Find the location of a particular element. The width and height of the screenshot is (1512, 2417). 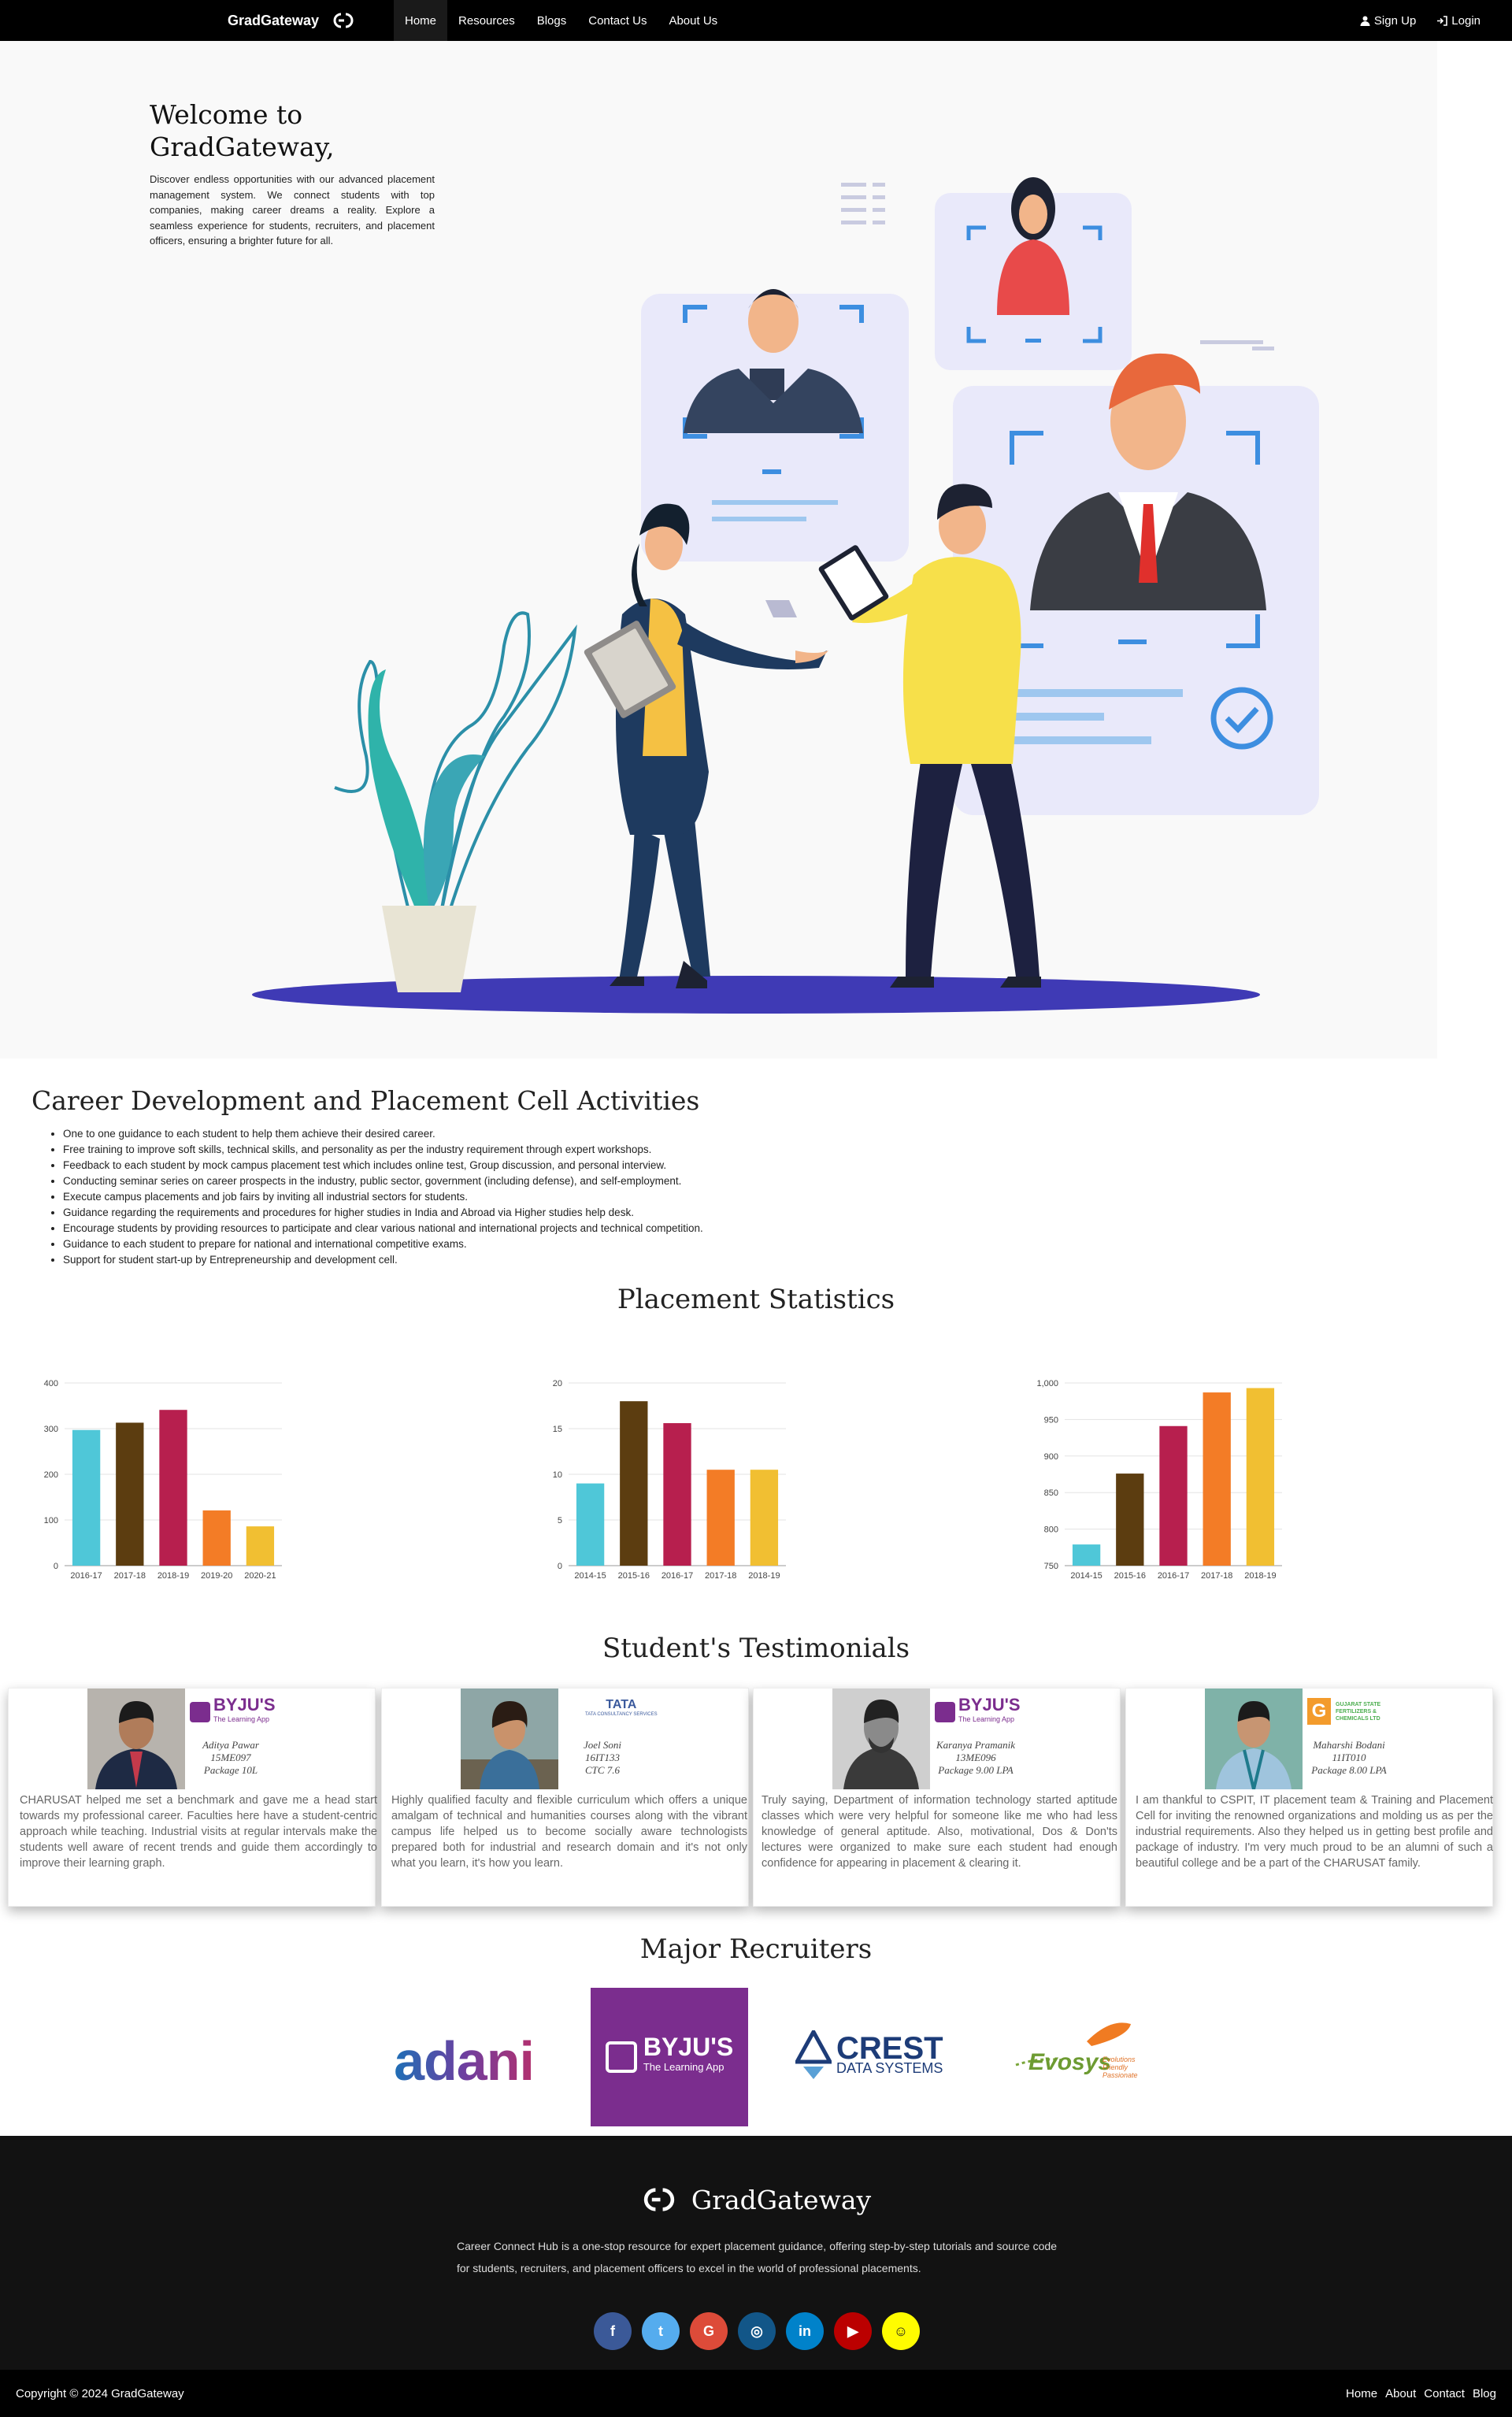

woman-illustration is located at coordinates (706, 745).